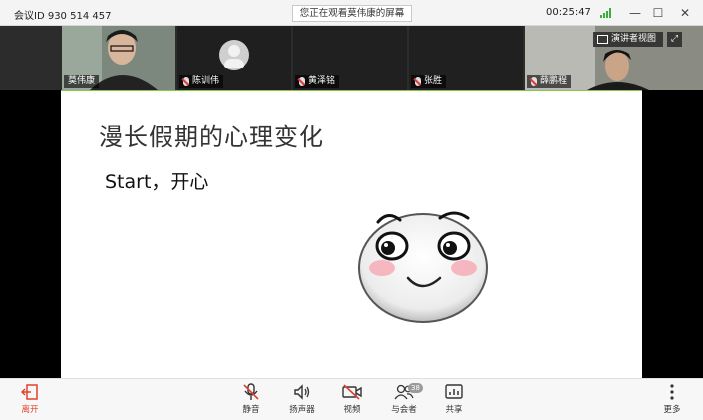 This screenshot has height=420, width=703. I want to click on participant-name-tag: 张胜, so click(429, 81).